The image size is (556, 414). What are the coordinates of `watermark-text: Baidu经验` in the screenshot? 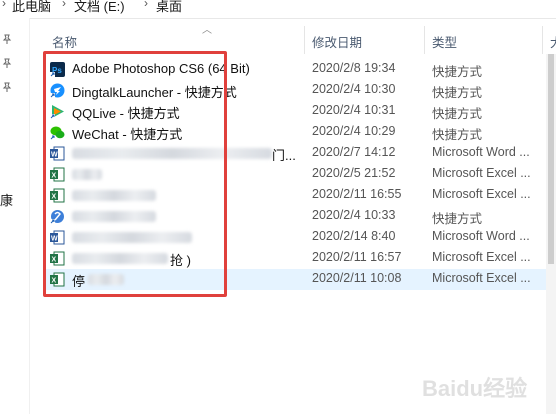 It's located at (474, 388).